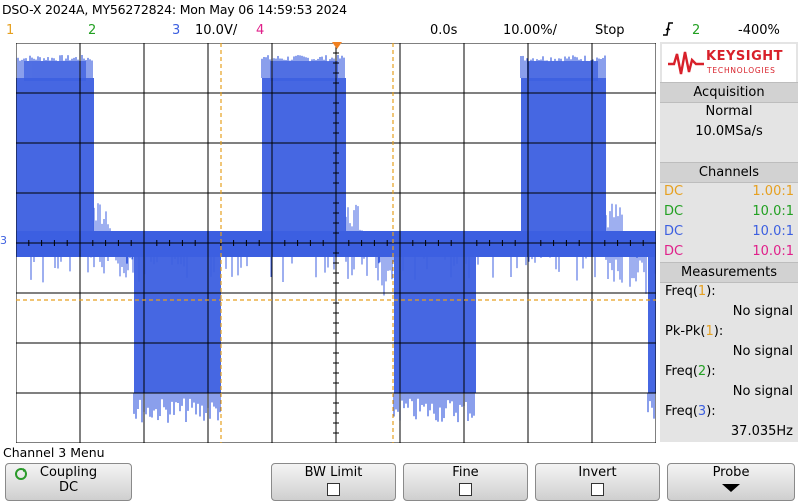  Describe the element at coordinates (759, 30) in the screenshot. I see `trigger-level: -400%` at that location.